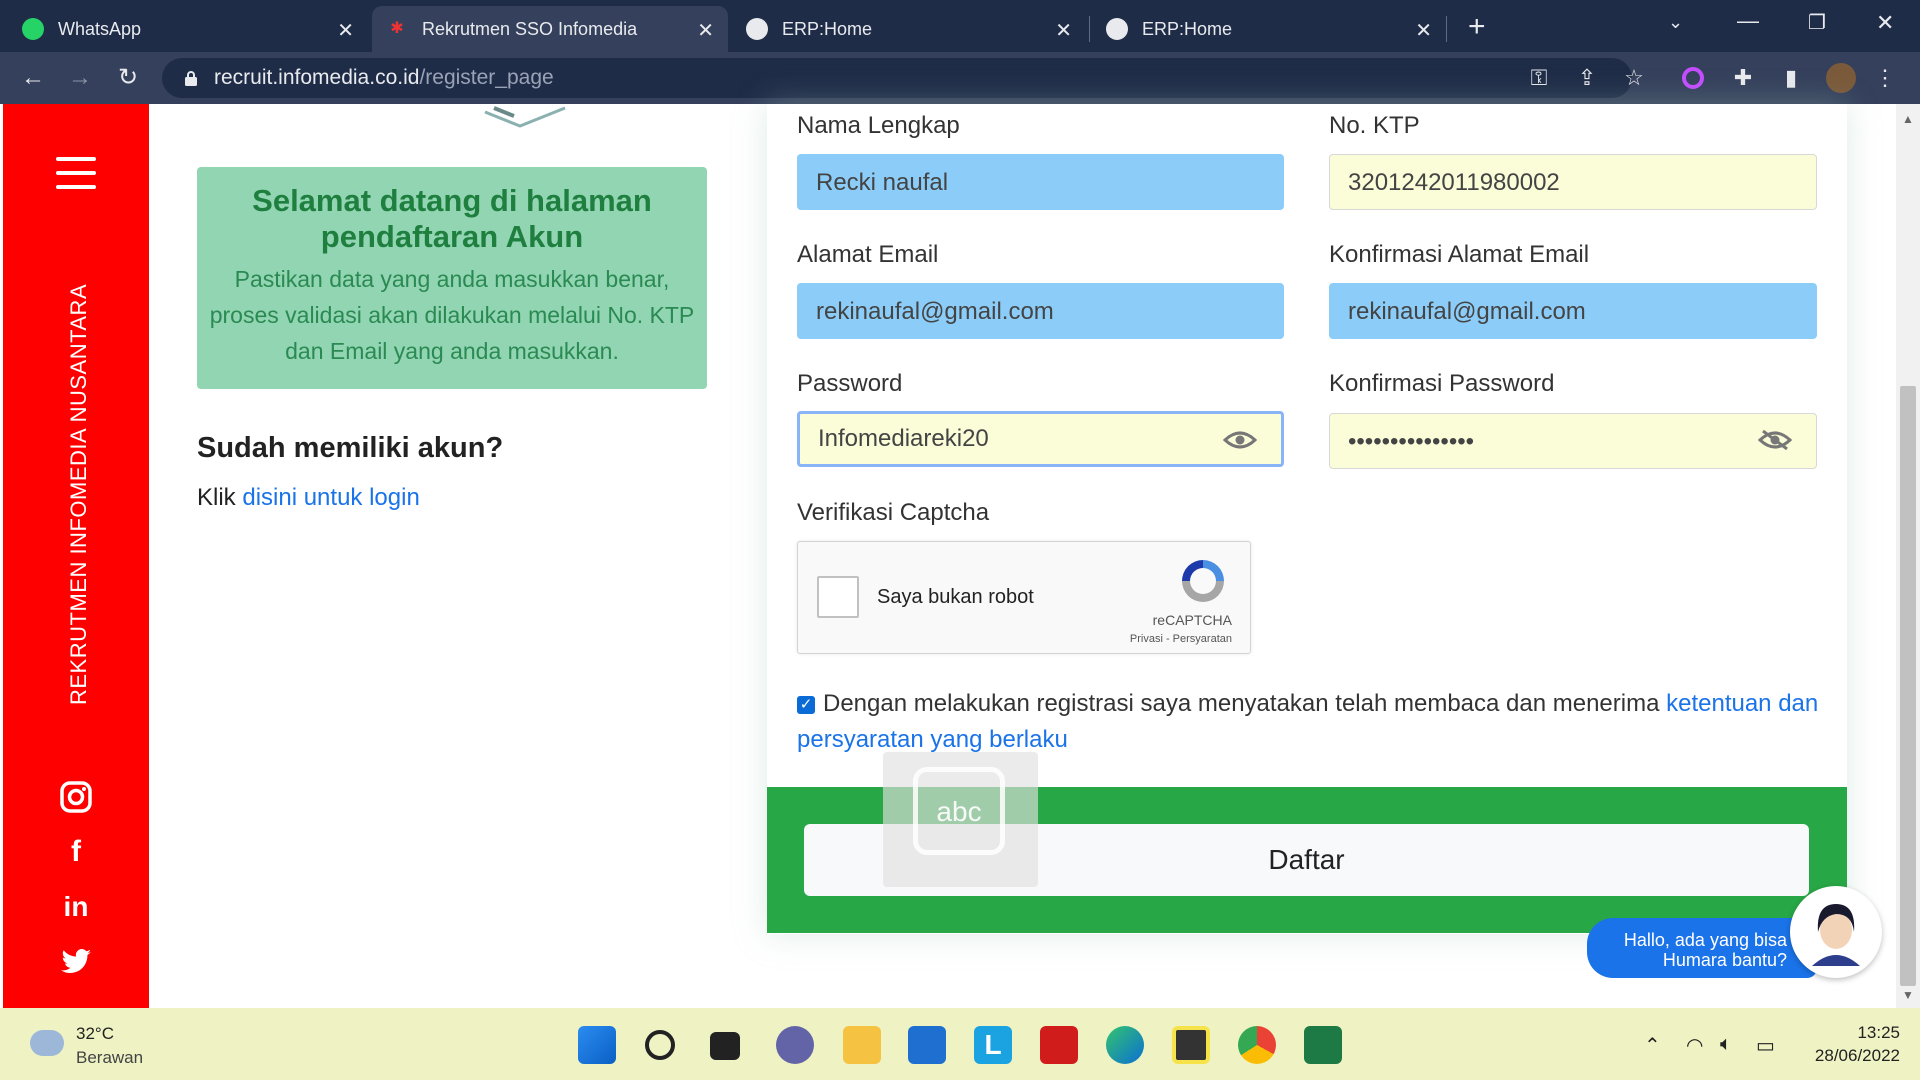 This screenshot has width=1920, height=1080. What do you see at coordinates (525, 117) in the screenshot?
I see `illustration-fragment` at bounding box center [525, 117].